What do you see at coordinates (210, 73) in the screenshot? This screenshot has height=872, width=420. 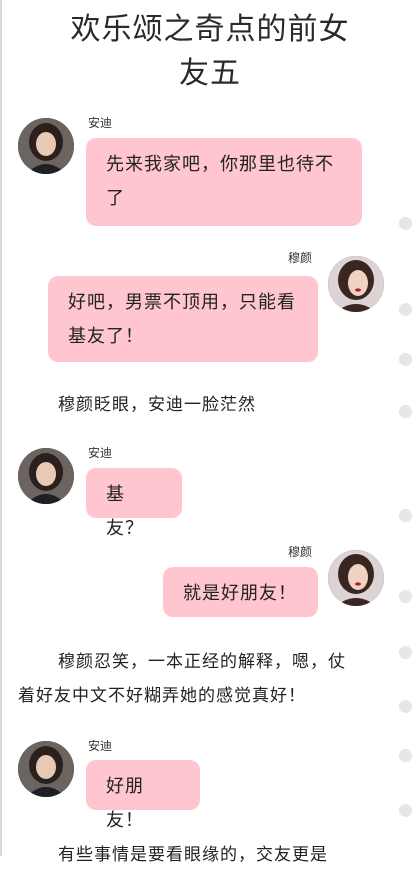 I see `title-line-2: 友五` at bounding box center [210, 73].